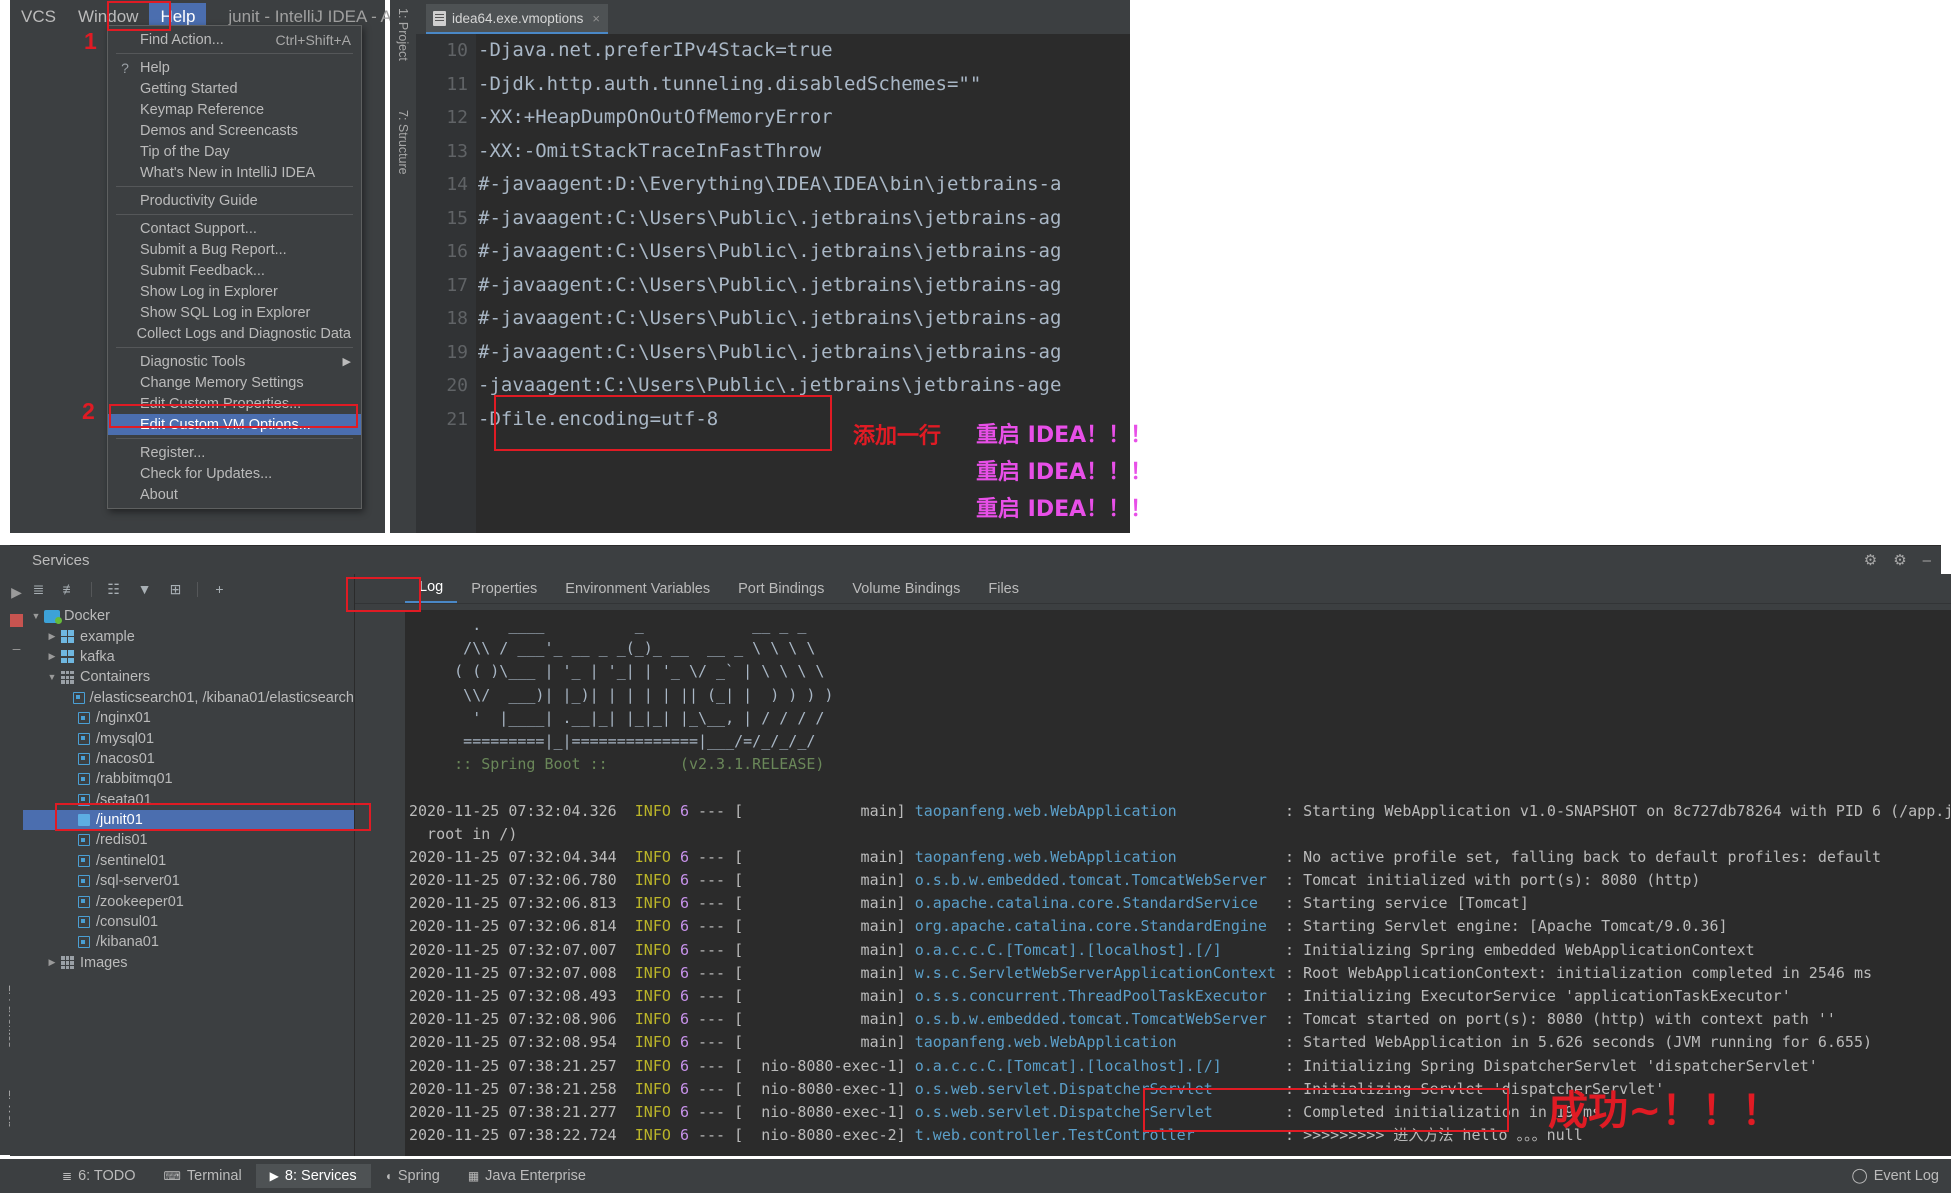 The image size is (1951, 1193). What do you see at coordinates (234, 312) in the screenshot?
I see `menu-item-show-sql-log-in-explorer: Show SQL Log in Explorer` at bounding box center [234, 312].